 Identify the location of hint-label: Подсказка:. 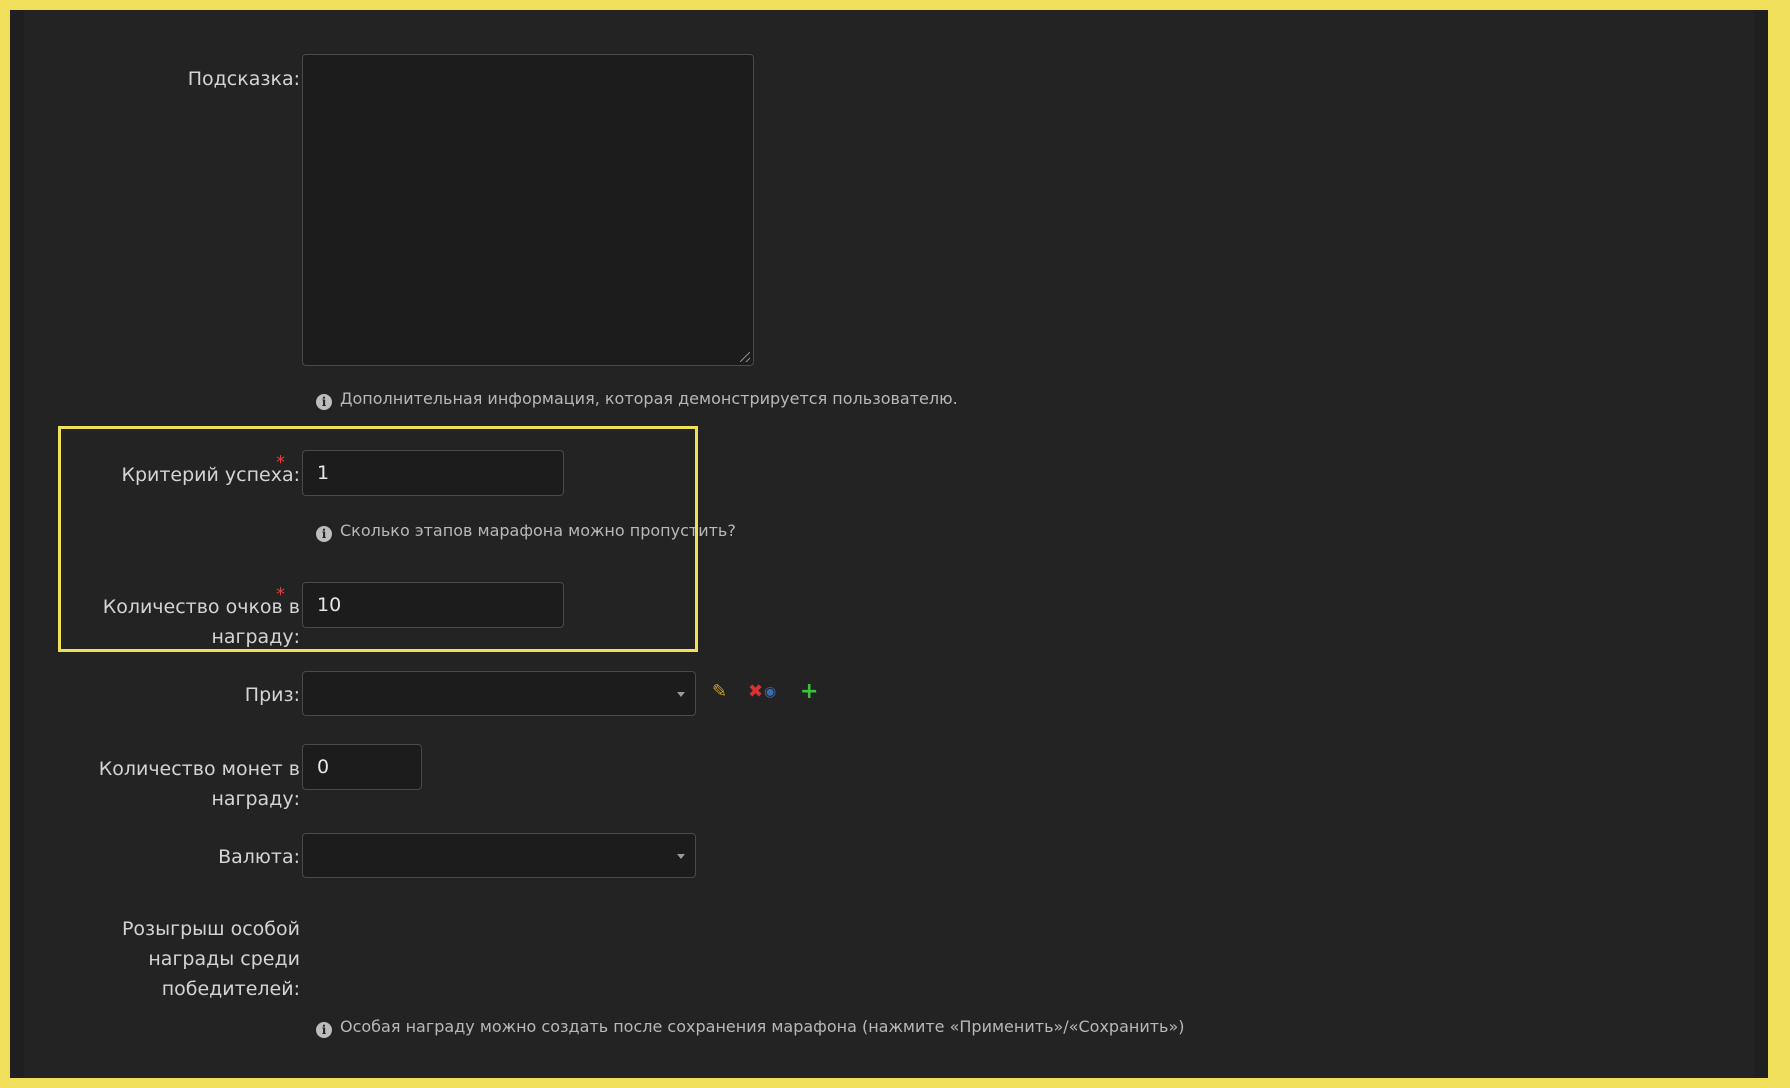
(243, 79).